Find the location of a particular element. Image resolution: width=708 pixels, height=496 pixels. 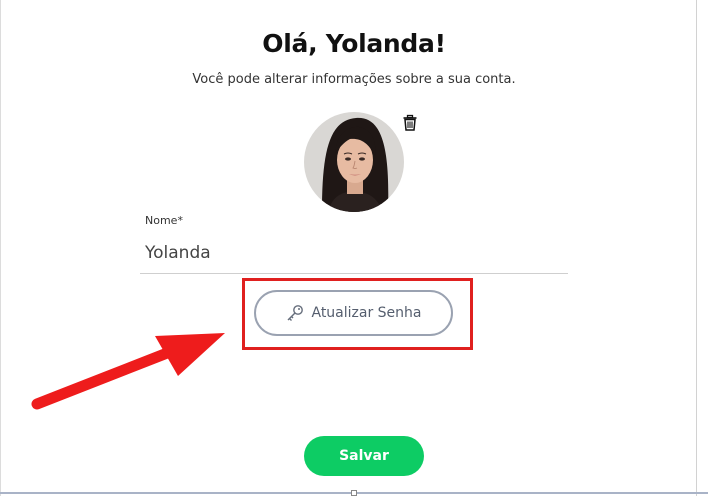

trash-icon is located at coordinates (410, 123).